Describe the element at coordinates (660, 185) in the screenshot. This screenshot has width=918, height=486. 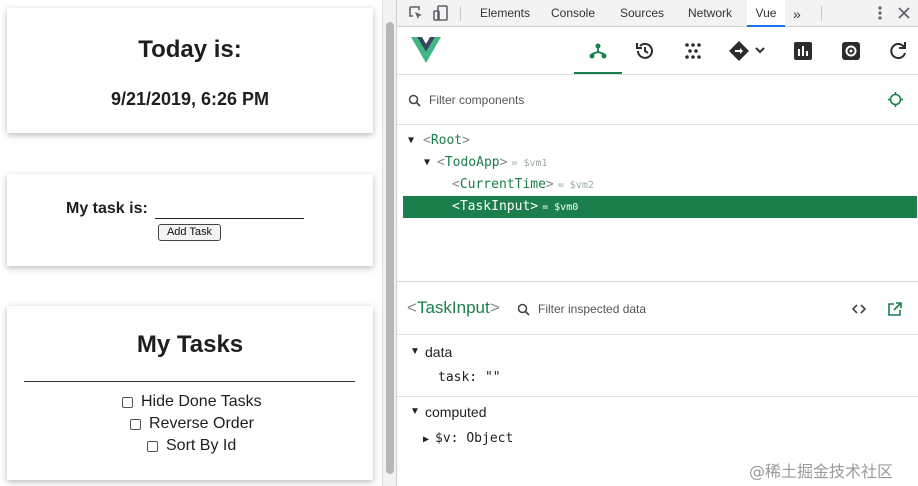
I see `tree-row-currenttime: <CurrentTime> = $vm2` at that location.